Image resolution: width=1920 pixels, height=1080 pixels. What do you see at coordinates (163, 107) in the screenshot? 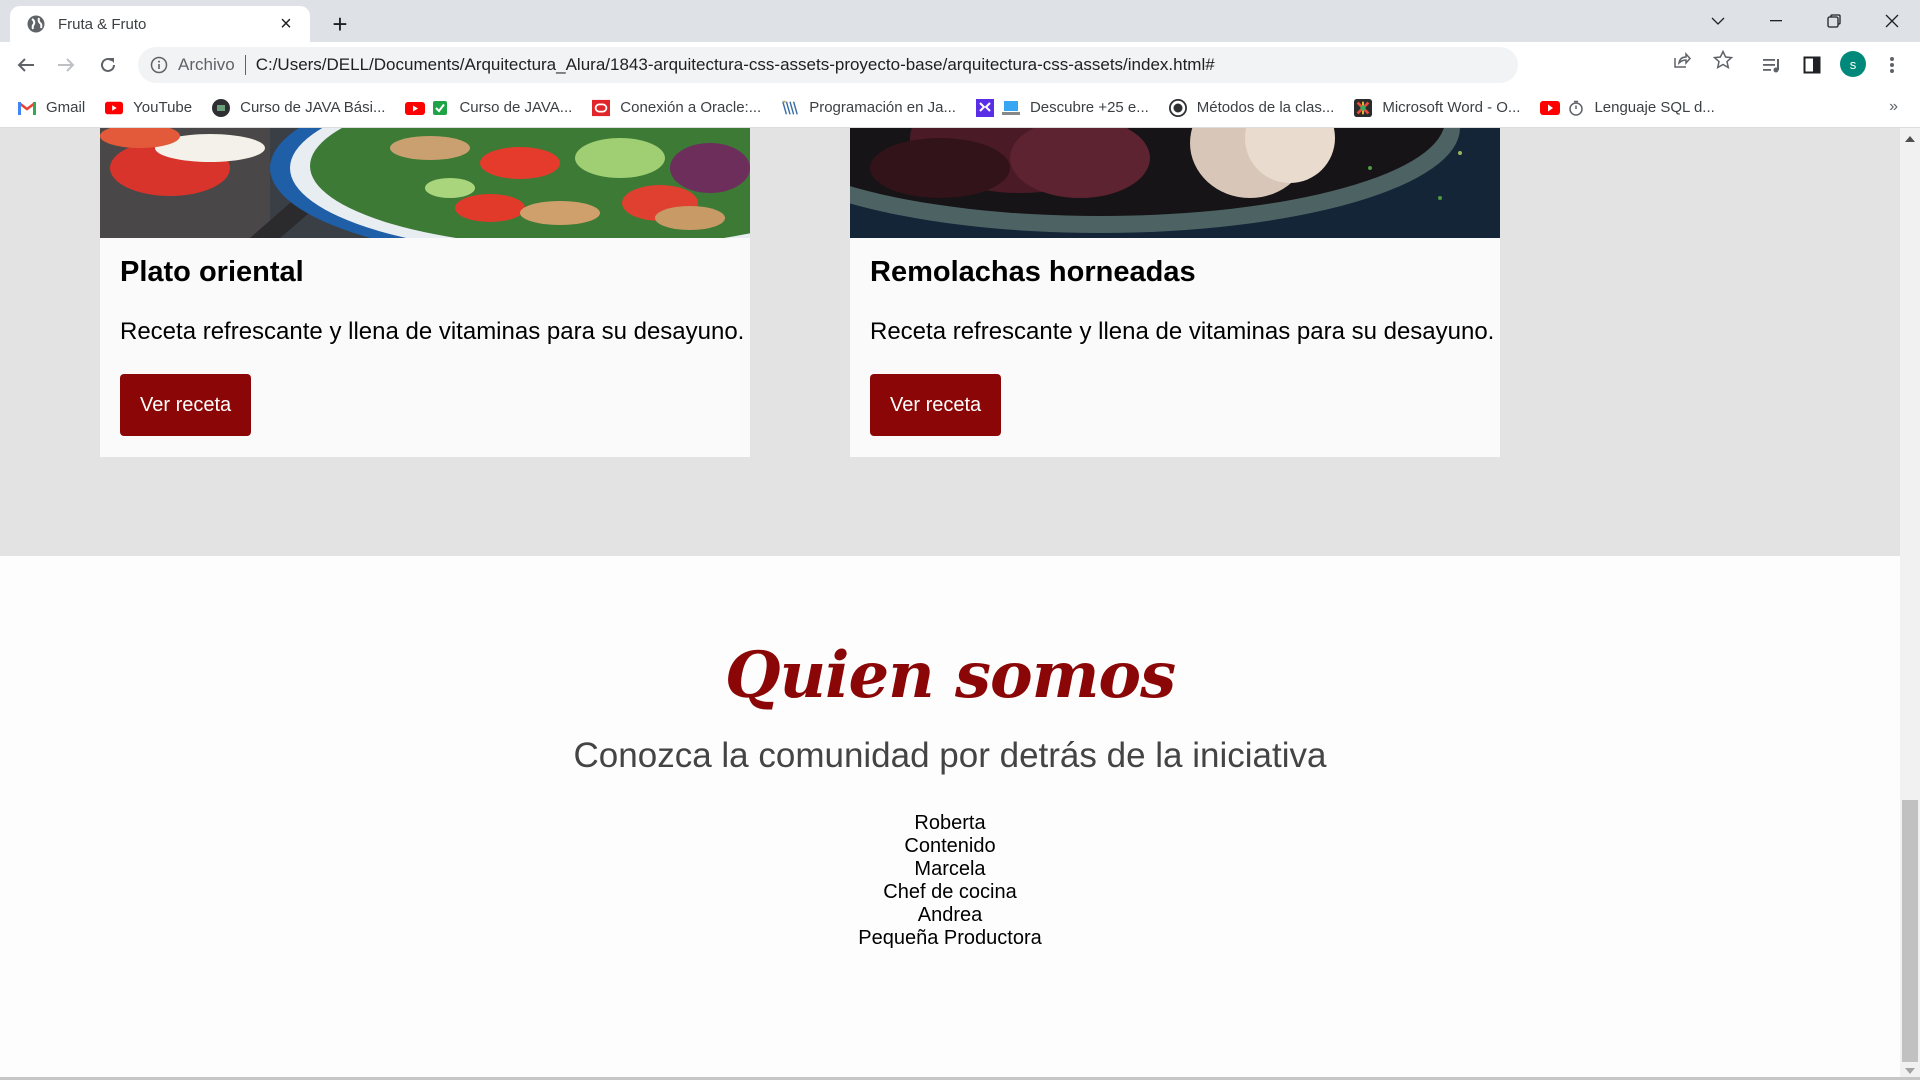
I see `bookmark-label: YouTube` at bounding box center [163, 107].